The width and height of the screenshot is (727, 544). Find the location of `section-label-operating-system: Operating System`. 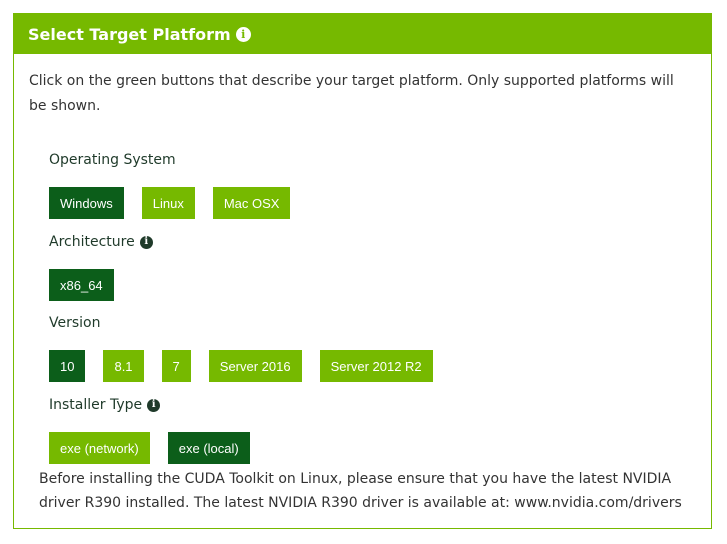

section-label-operating-system: Operating System is located at coordinates (112, 160).